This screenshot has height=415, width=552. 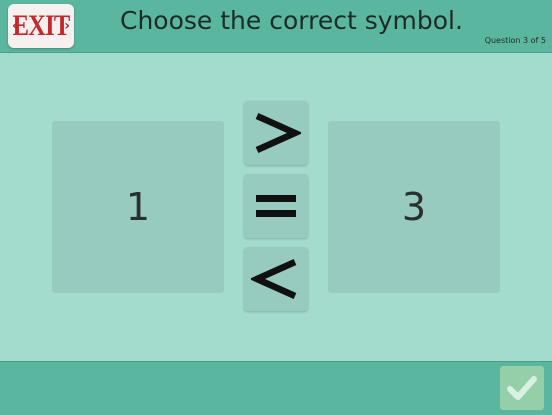 I want to click on check-icon, so click(x=522, y=388).